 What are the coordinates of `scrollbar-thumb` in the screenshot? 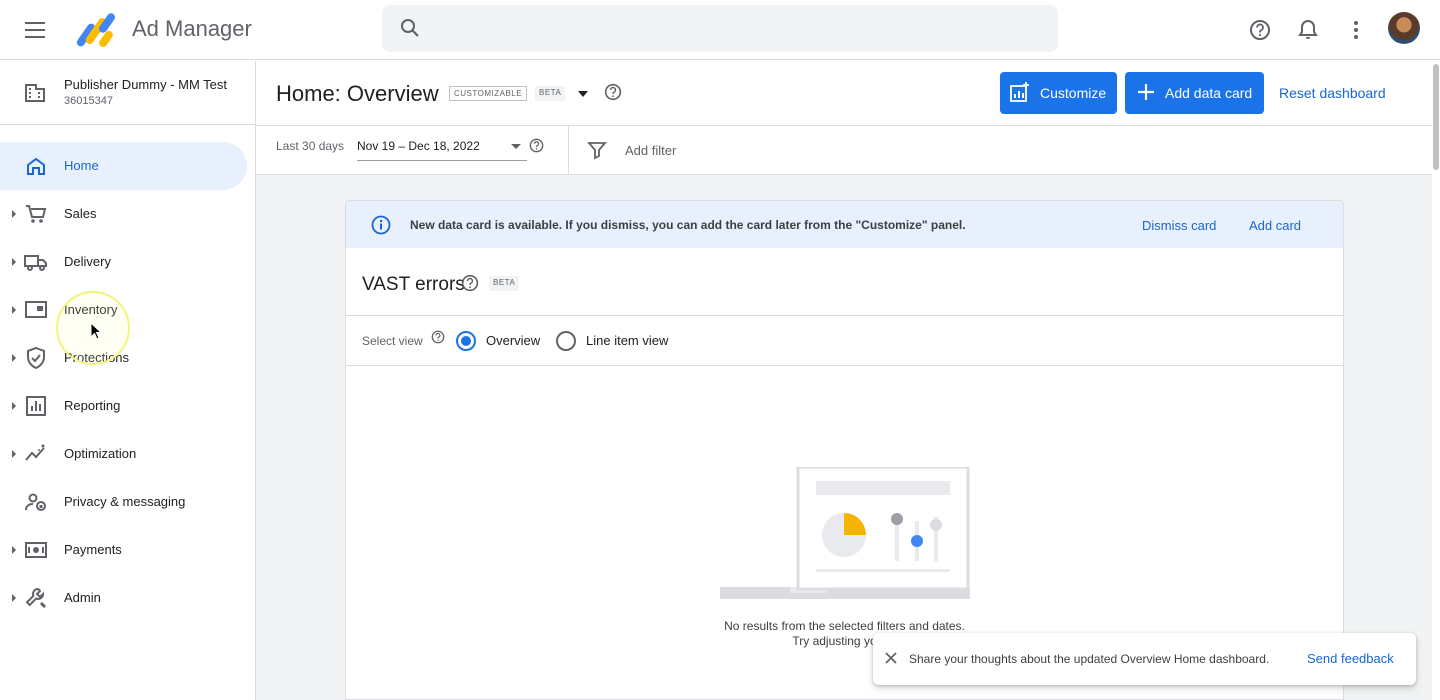 It's located at (1436, 117).